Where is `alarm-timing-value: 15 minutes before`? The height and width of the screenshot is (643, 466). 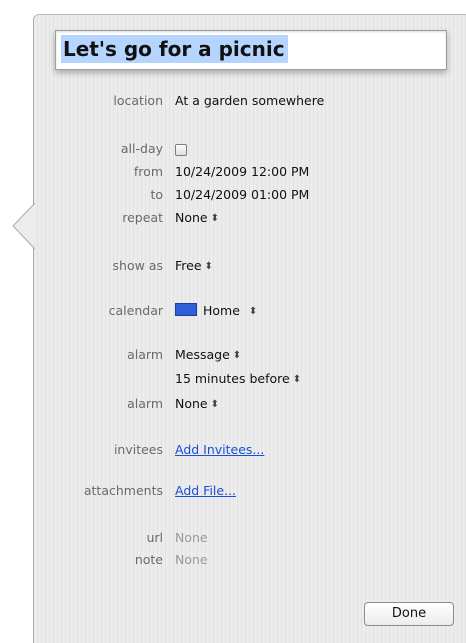
alarm-timing-value: 15 minutes before is located at coordinates (232, 378).